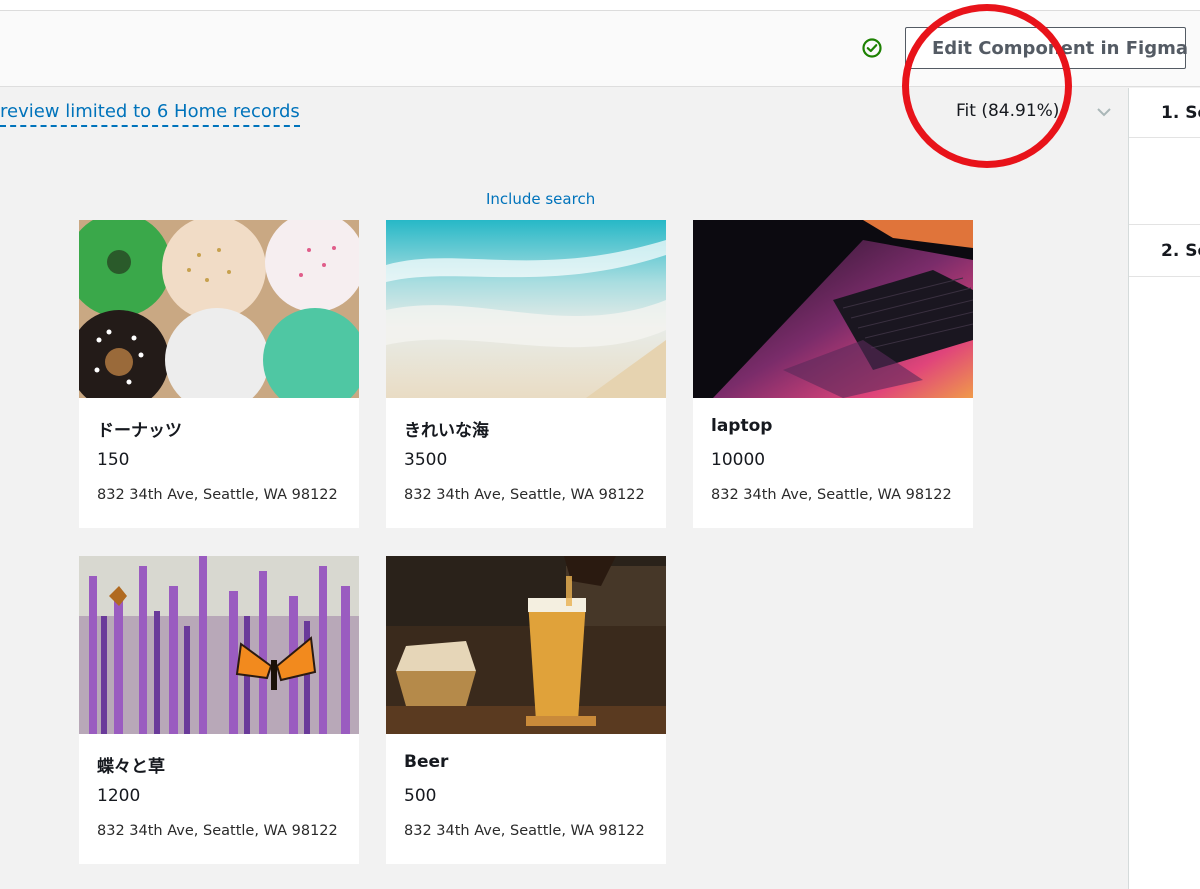  I want to click on card-title: ドーナッツ, so click(139, 431).